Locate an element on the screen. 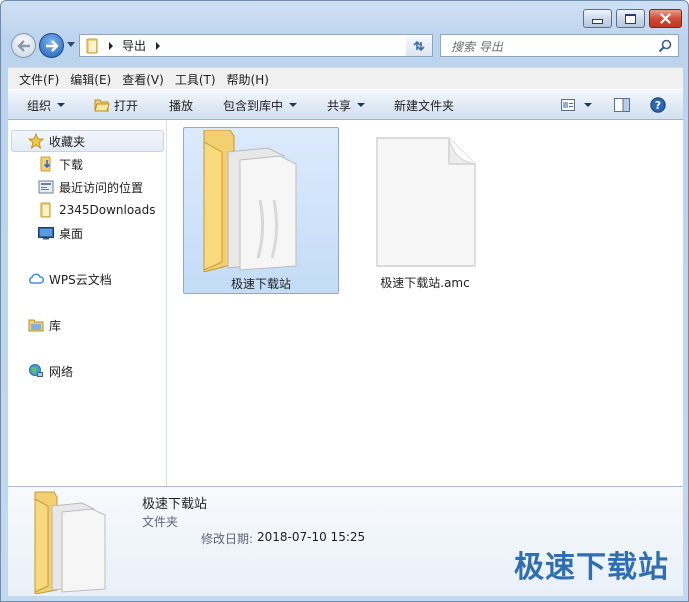  include-in-library-button: 包含到库中 is located at coordinates (260, 105).